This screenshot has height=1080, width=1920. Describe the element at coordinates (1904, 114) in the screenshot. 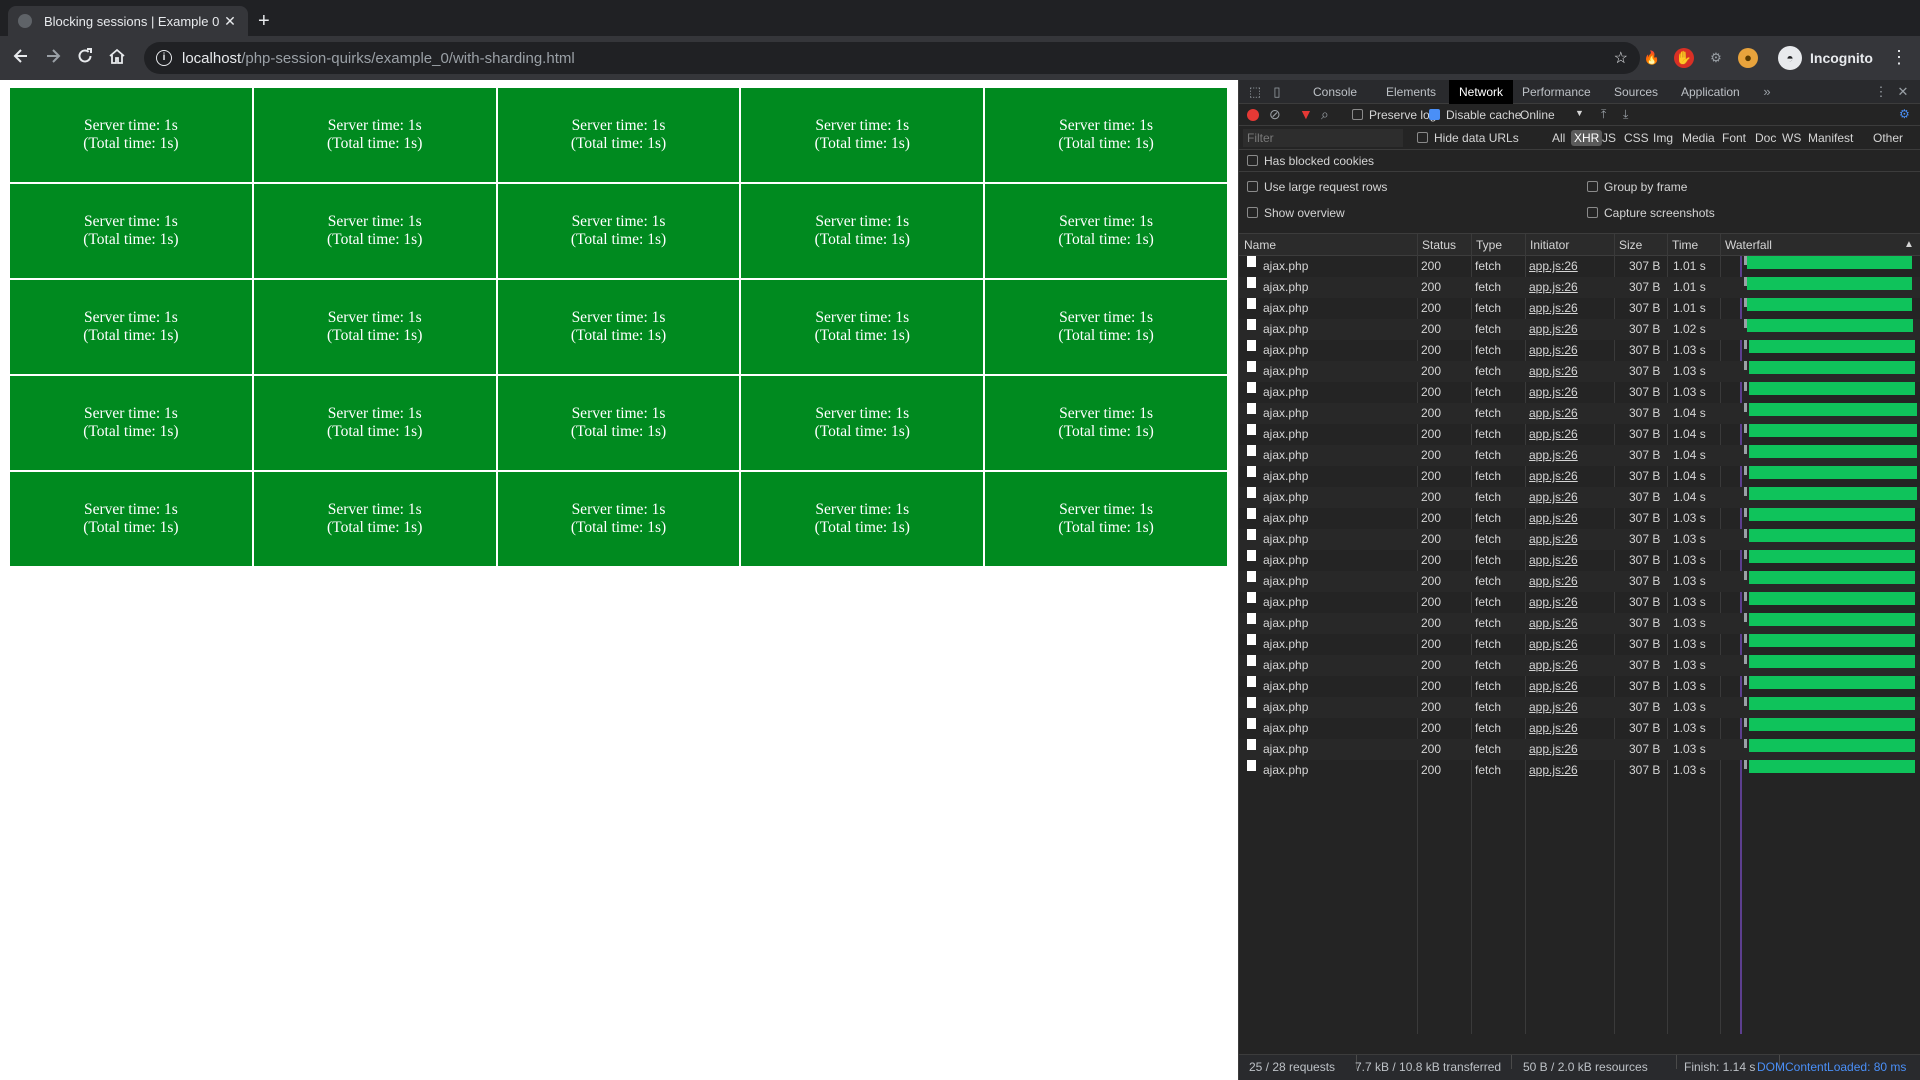

I see `network-settings-icon: ⚙` at that location.